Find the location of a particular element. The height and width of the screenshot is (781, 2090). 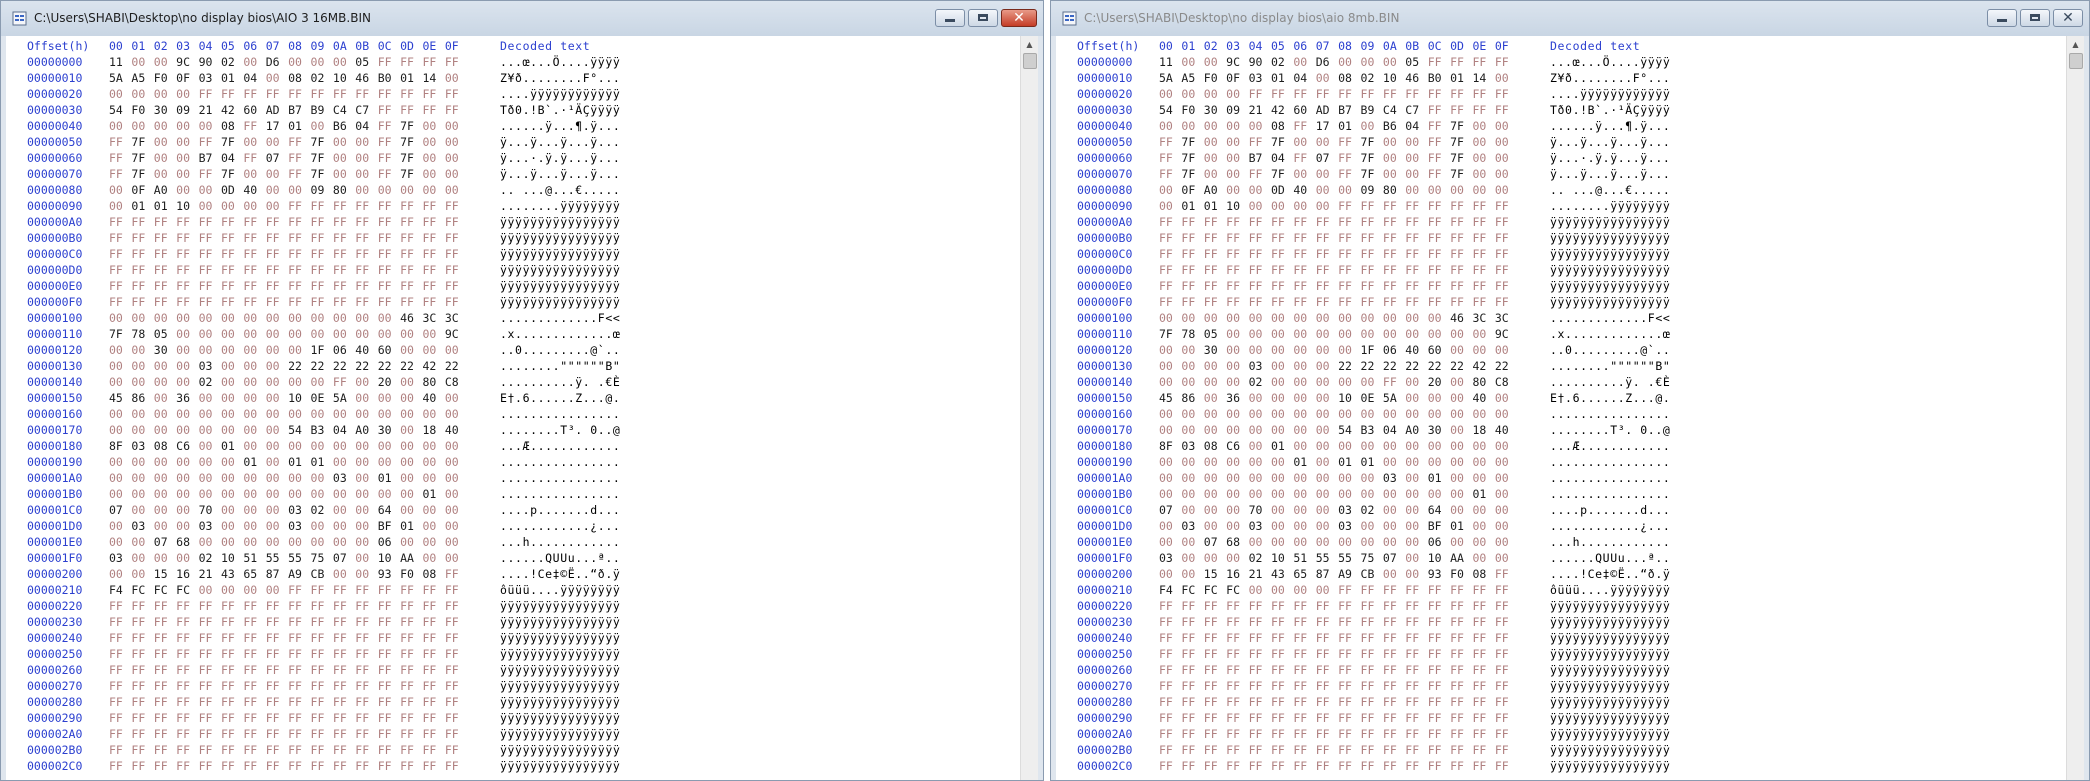

hex-byte: 78 is located at coordinates (1192, 334).